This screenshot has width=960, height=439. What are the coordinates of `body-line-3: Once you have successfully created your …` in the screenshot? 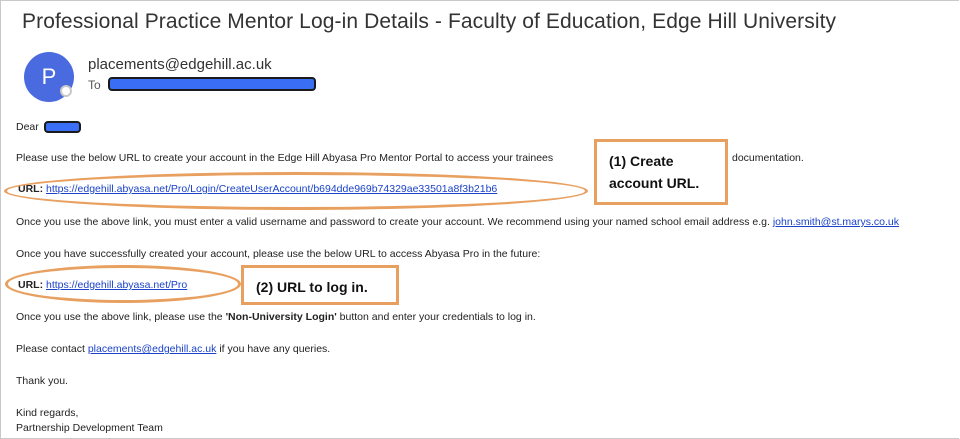 It's located at (278, 254).